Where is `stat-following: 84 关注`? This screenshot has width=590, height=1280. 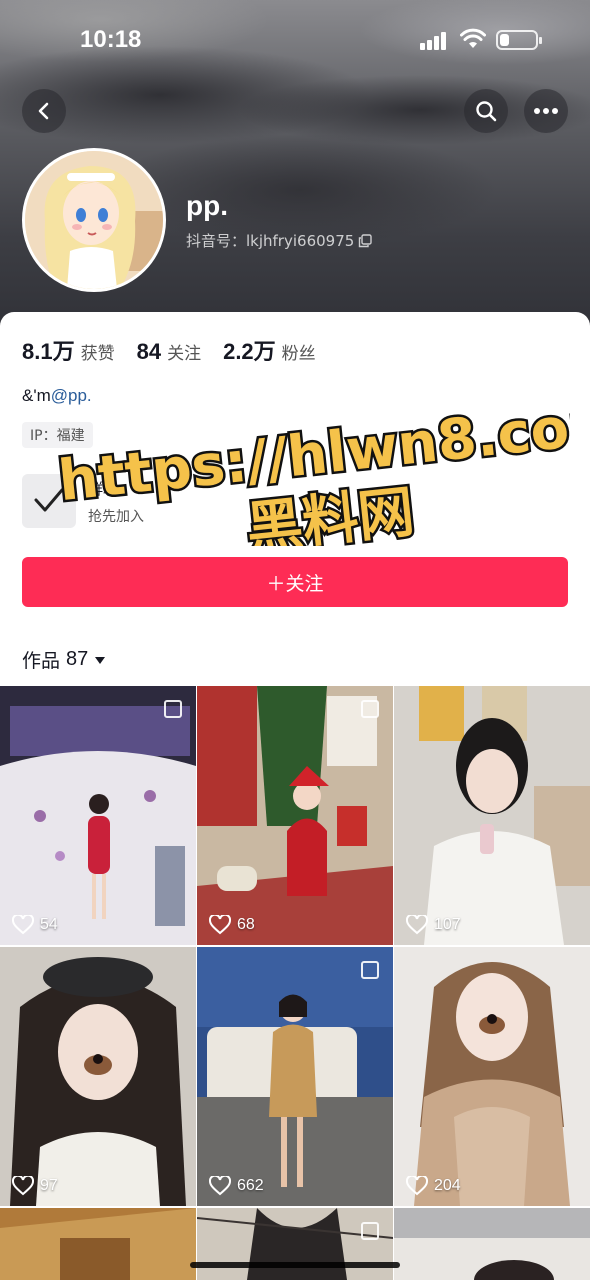
stat-following: 84 关注 is located at coordinates (169, 352).